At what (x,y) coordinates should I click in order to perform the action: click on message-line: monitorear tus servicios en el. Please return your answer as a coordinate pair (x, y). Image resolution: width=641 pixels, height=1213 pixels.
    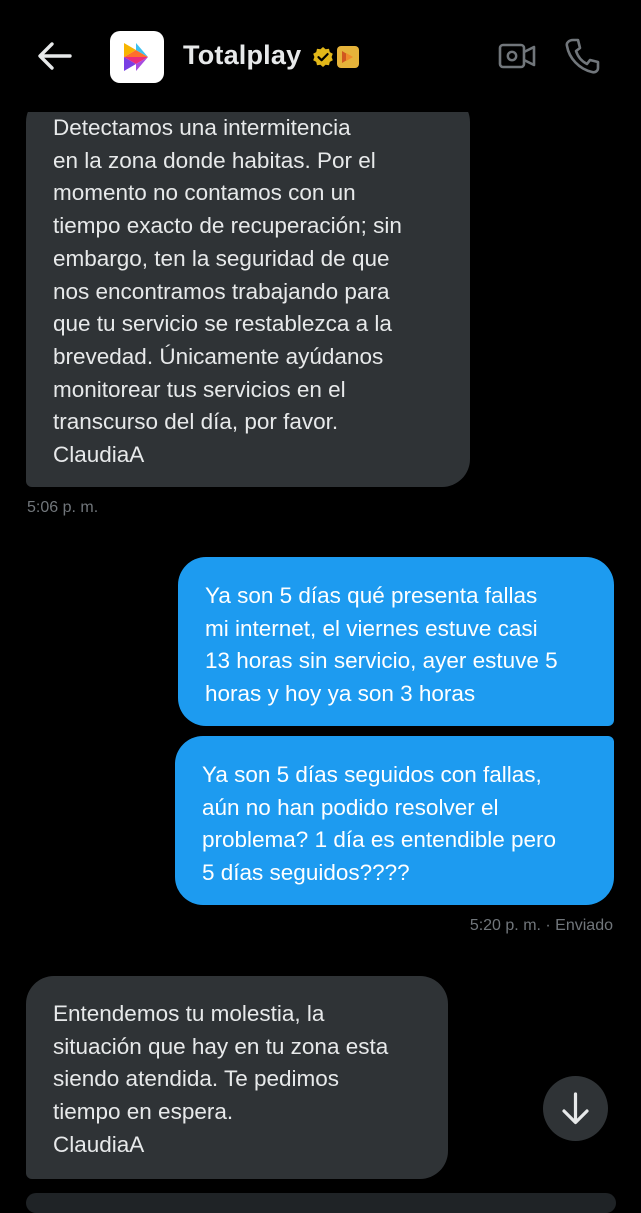
    Looking at the image, I should click on (199, 389).